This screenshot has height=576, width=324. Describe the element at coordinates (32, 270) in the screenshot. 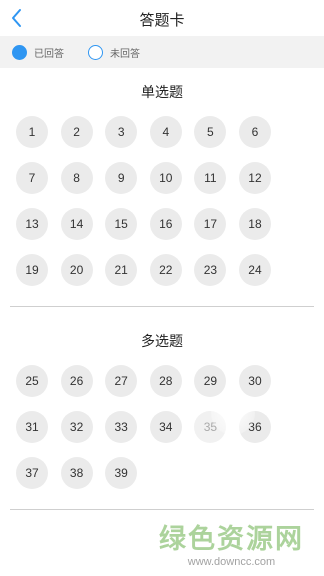

I see `question-19-button: 19` at that location.